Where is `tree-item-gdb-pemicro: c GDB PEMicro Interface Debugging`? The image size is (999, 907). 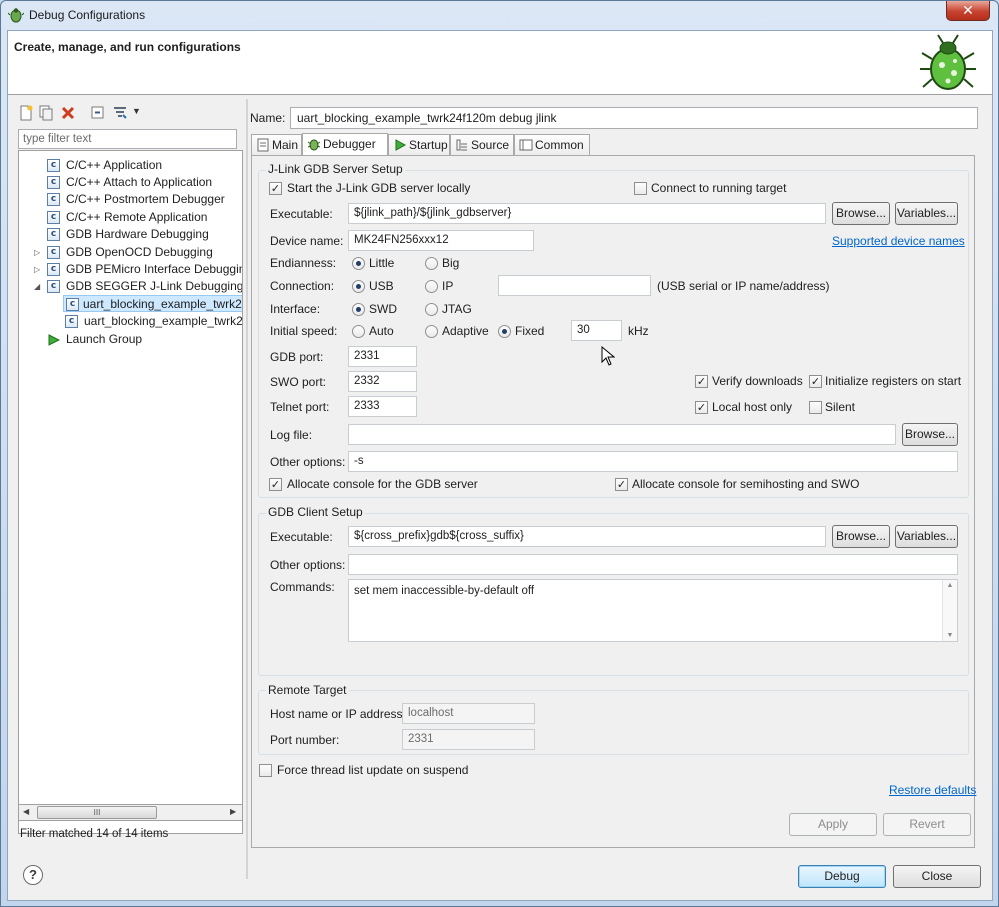
tree-item-gdb-pemicro: c GDB PEMicro Interface Debugging is located at coordinates (144, 269).